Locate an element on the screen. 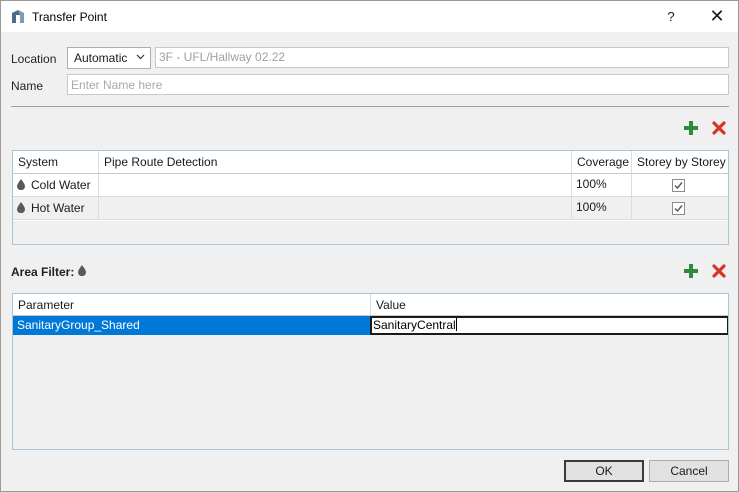  cancel-button: Cancel is located at coordinates (689, 471).